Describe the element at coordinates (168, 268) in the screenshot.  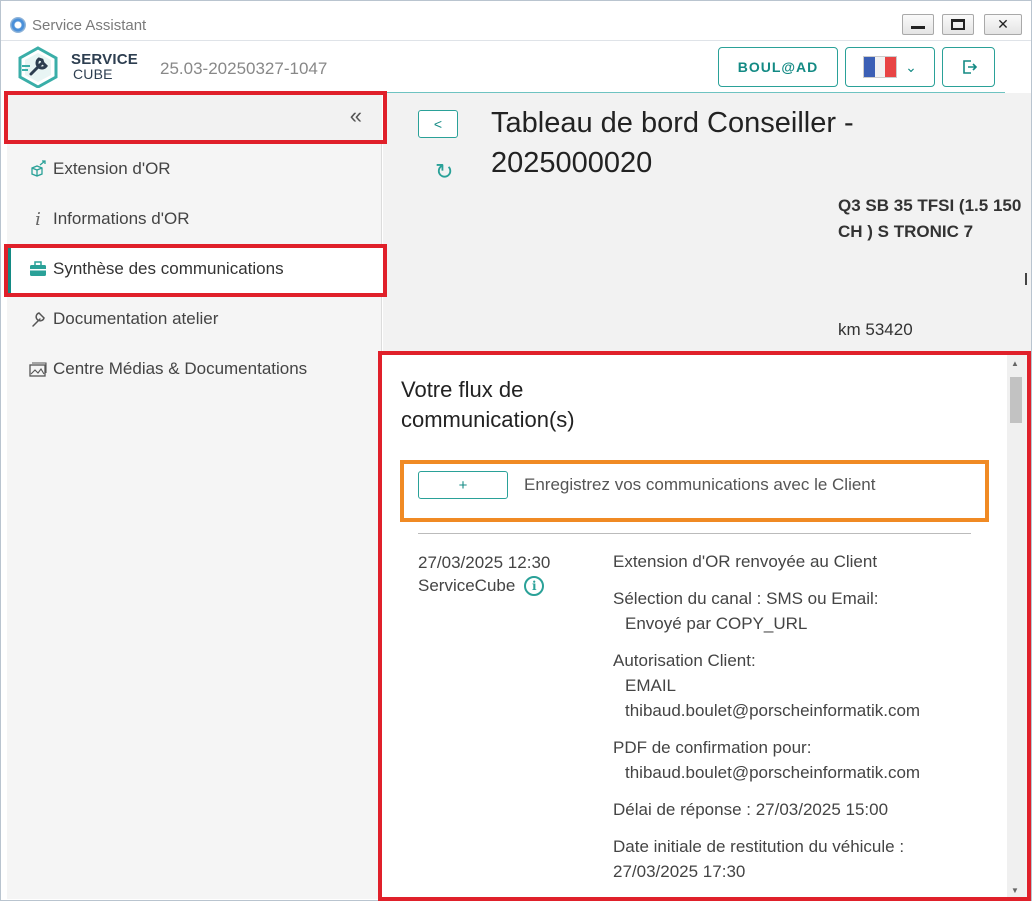
I see `sidebar-item-label: Synthèse des communications` at that location.